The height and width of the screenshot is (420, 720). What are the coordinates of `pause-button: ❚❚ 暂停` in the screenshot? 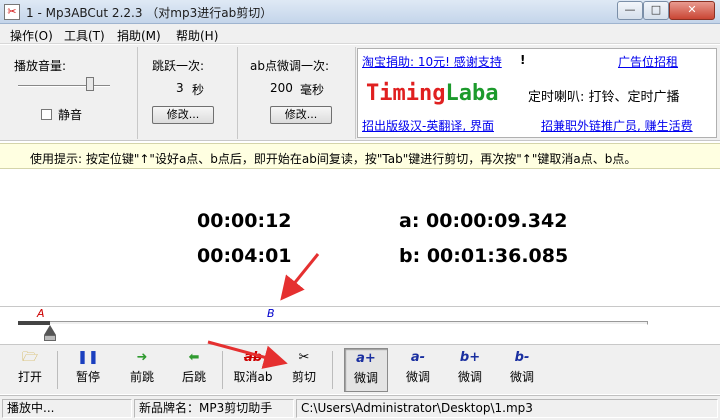 It's located at (88, 370).